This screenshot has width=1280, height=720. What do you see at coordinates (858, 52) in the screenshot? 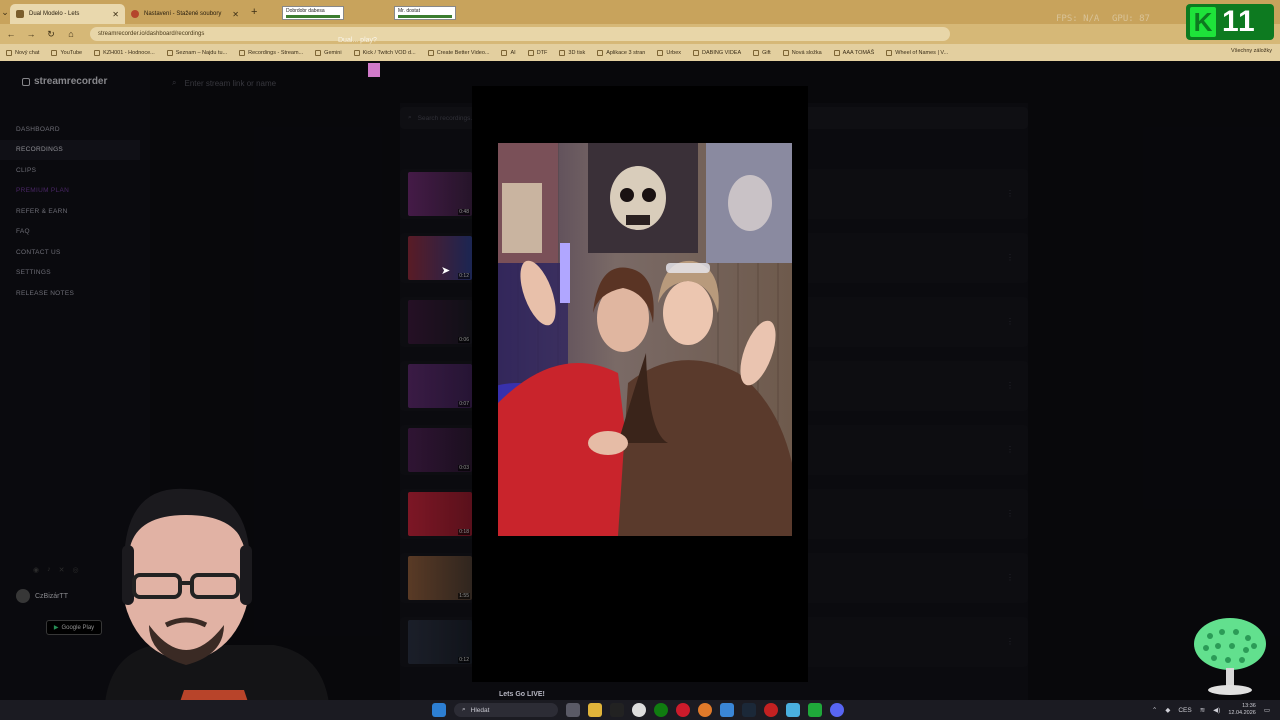
I see `bookmark-label: AAA TOMÁŠ` at bounding box center [858, 52].